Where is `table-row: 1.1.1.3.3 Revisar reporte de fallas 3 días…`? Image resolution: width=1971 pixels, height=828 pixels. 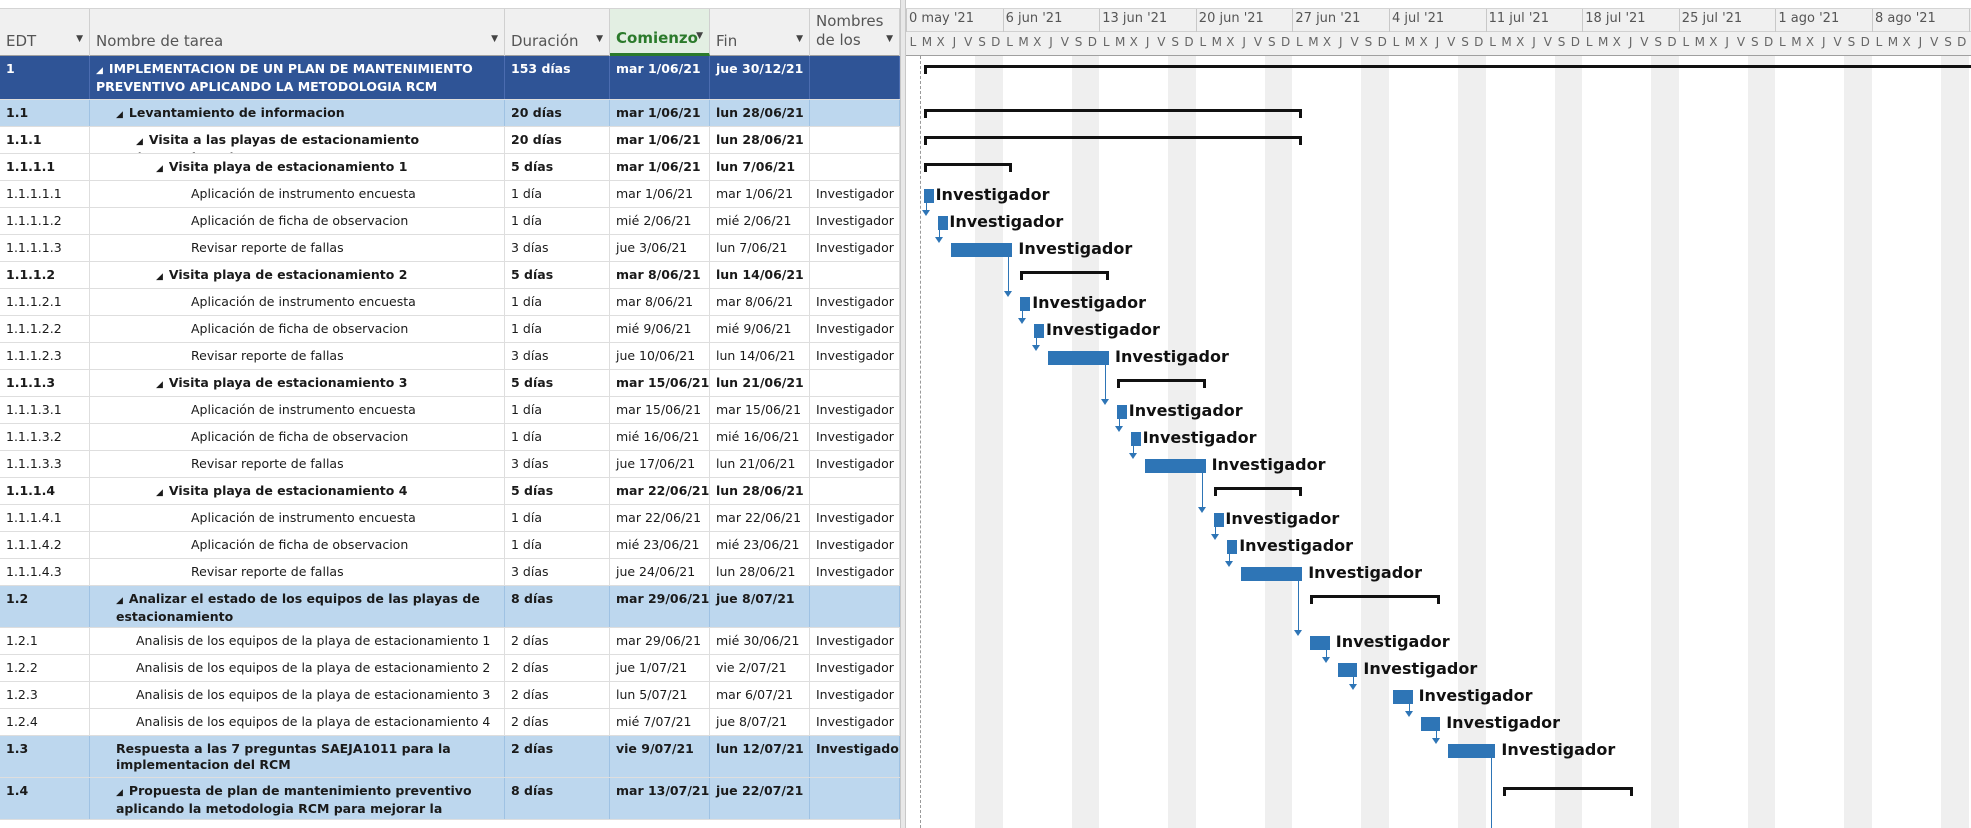 table-row: 1.1.1.3.3 Revisar reporte de fallas 3 días… is located at coordinates (450, 464).